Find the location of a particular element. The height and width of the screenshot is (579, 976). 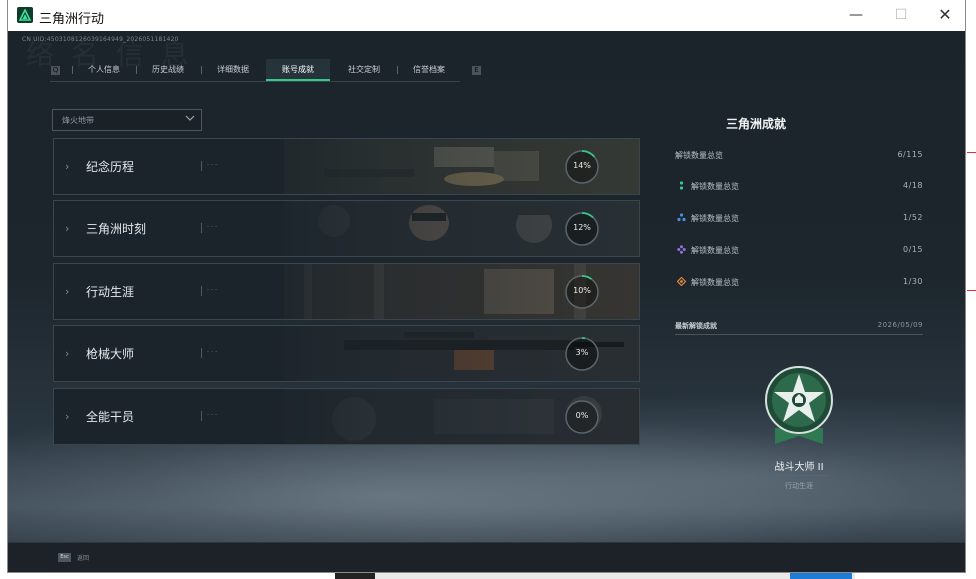

tab-social: 社交定制 is located at coordinates (364, 70).